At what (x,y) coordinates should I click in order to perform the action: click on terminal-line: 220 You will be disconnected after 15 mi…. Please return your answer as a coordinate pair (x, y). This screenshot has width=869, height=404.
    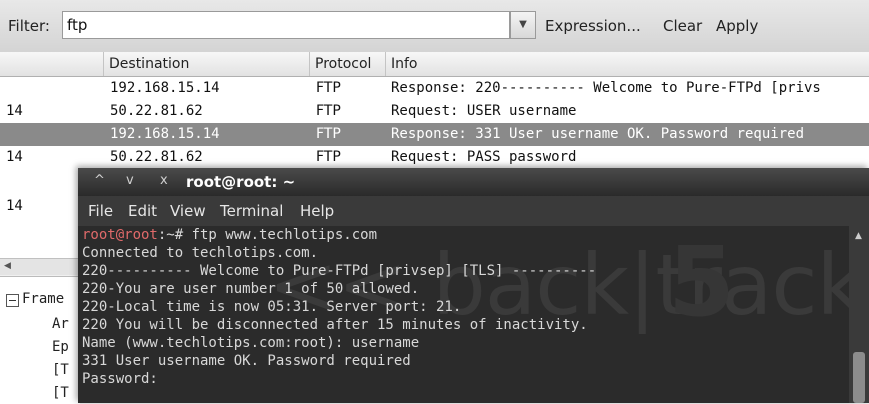
    Looking at the image, I should click on (335, 325).